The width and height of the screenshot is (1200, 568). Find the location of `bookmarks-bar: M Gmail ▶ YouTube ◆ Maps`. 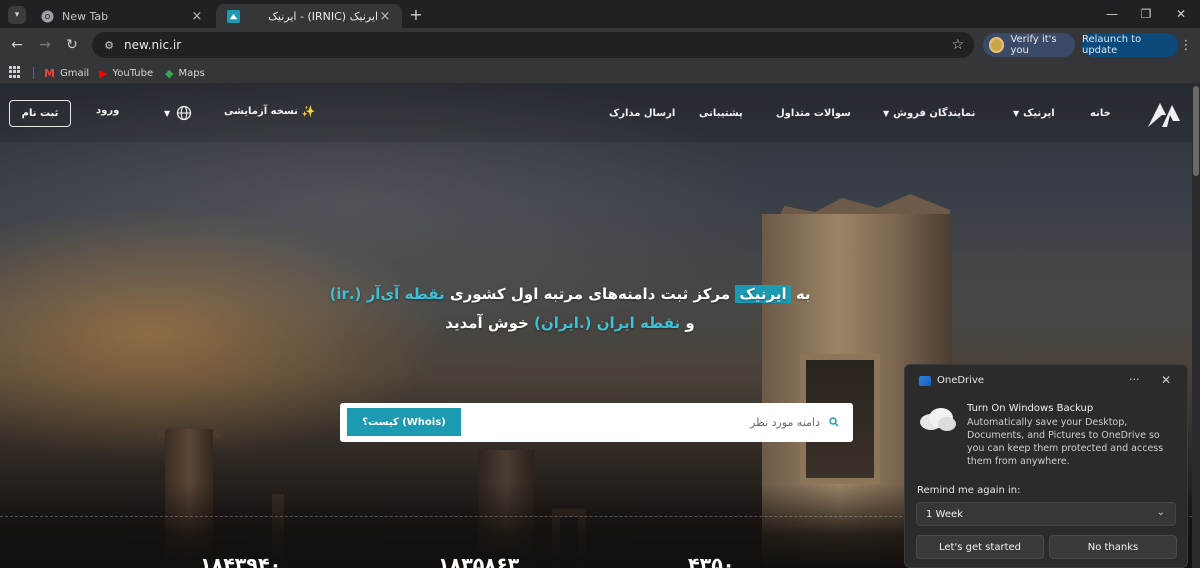

bookmarks-bar: M Gmail ▶ YouTube ◆ Maps is located at coordinates (600, 73).